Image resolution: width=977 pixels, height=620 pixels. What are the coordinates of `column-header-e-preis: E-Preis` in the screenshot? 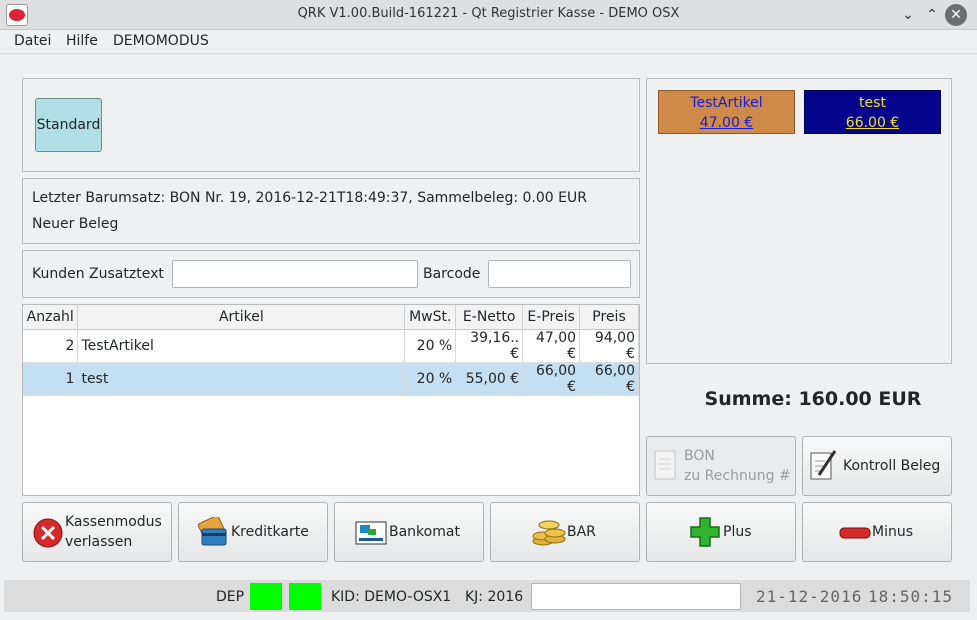 It's located at (551, 317).